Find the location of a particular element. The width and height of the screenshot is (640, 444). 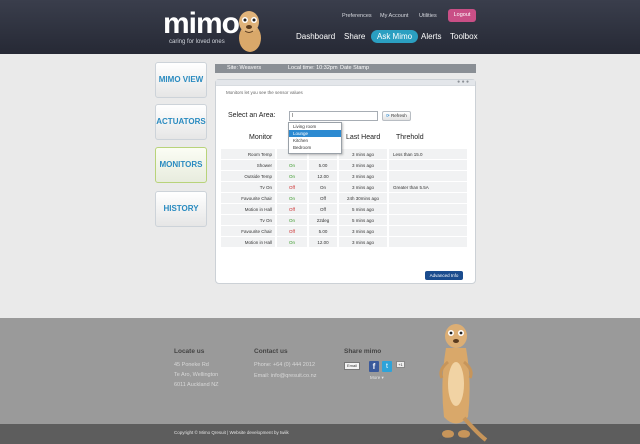

meerkat-head-icon is located at coordinates (250, 31).